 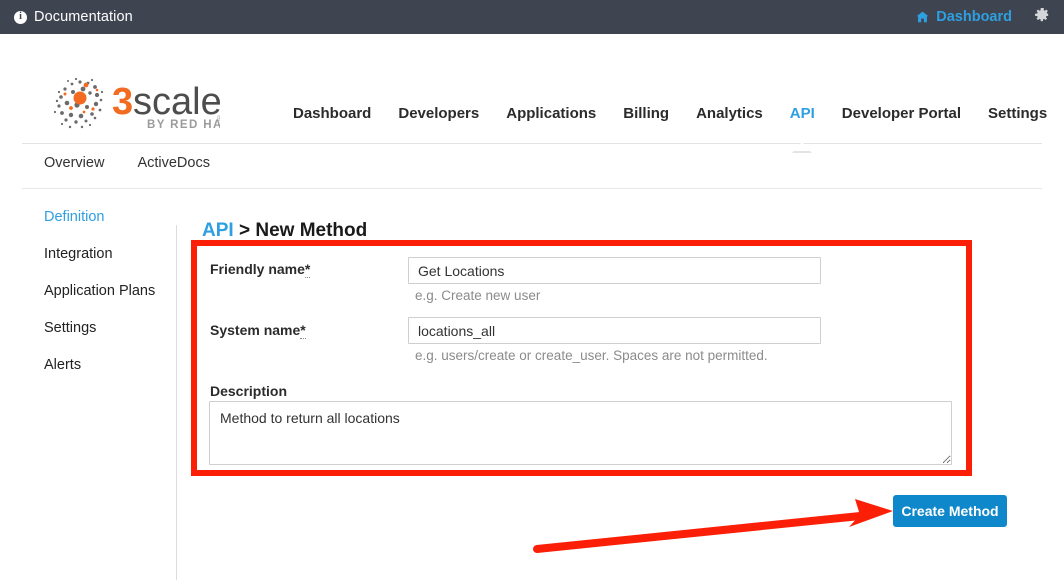 What do you see at coordinates (88, 253) in the screenshot?
I see `sidebar-item-integration: Integration` at bounding box center [88, 253].